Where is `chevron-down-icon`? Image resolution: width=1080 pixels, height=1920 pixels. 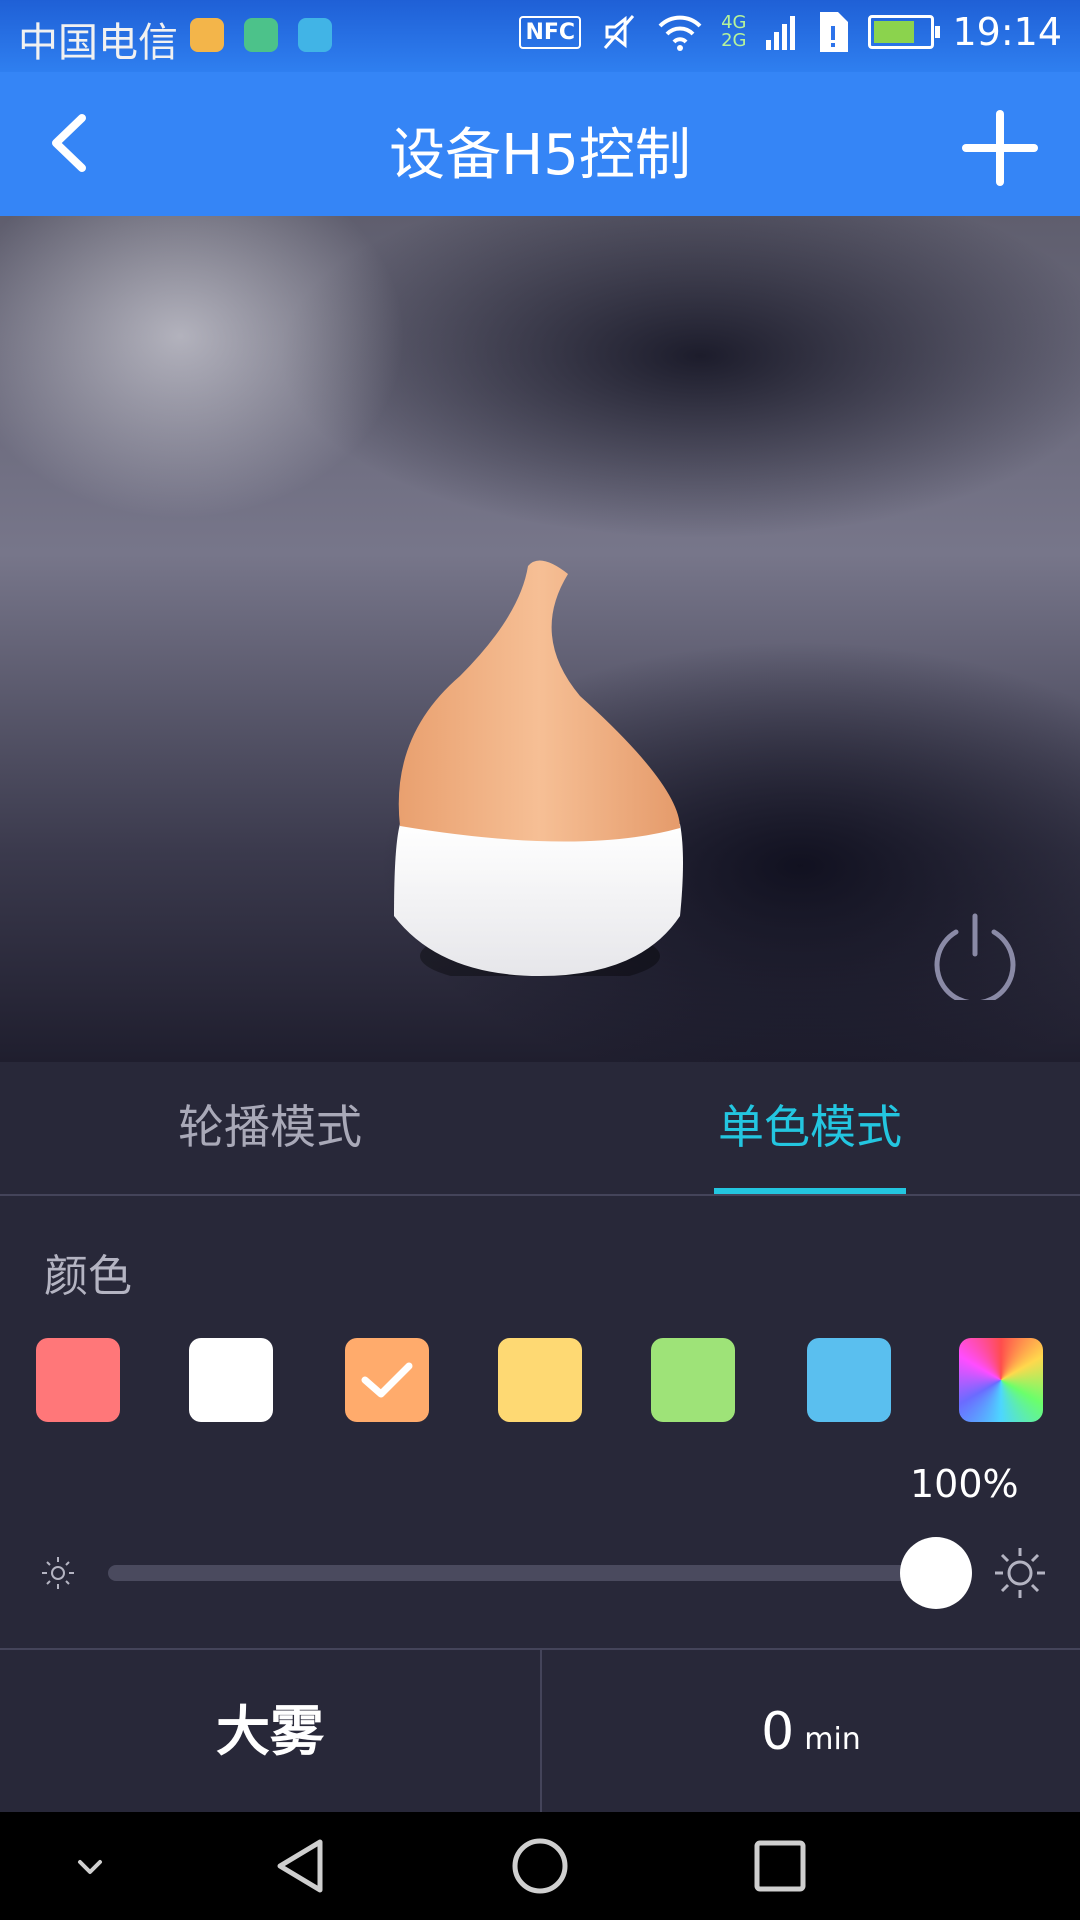
chevron-down-icon is located at coordinates (90, 1868).